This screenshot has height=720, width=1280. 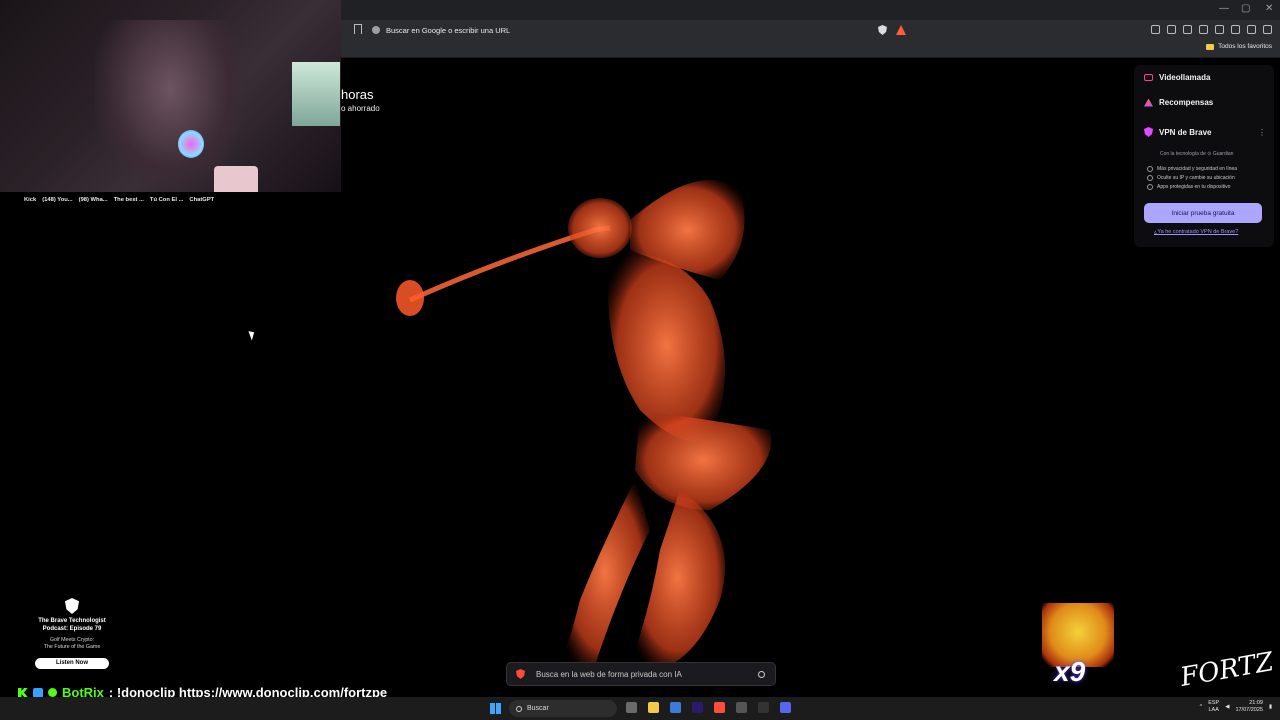 What do you see at coordinates (1155, 29) in the screenshot?
I see `extensions-icon` at bounding box center [1155, 29].